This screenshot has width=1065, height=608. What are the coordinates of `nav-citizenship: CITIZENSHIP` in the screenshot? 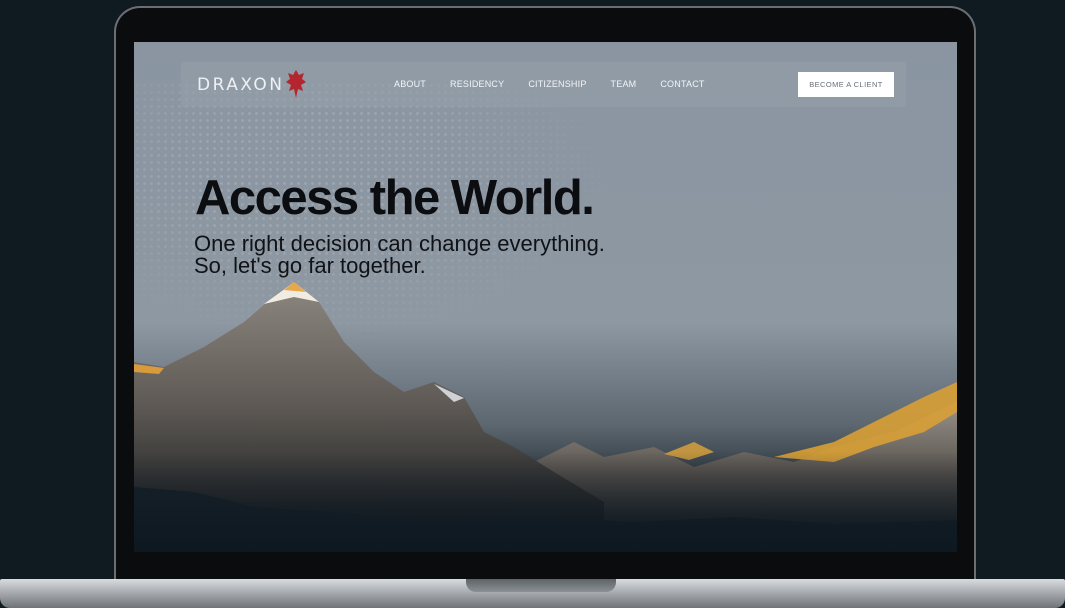 It's located at (557, 84).